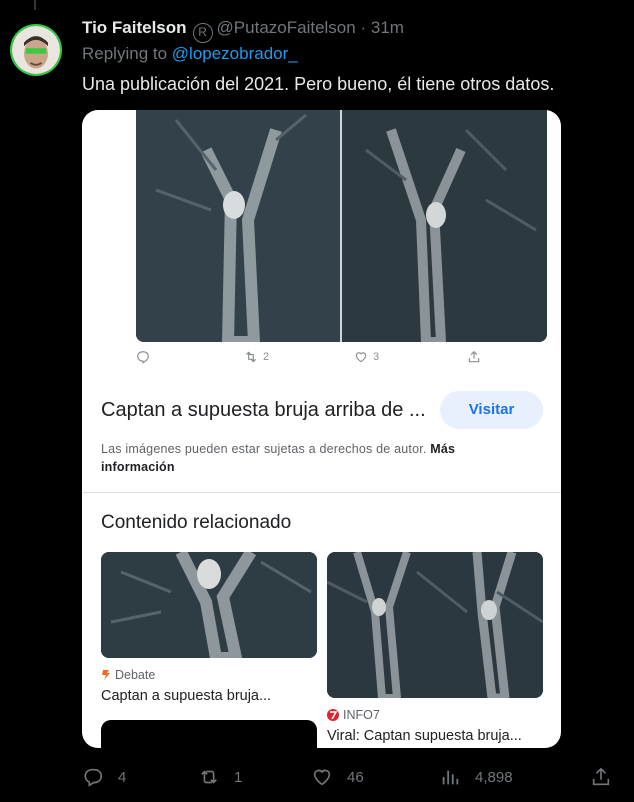 The image size is (634, 802). I want to click on like-button: 46, so click(337, 777).